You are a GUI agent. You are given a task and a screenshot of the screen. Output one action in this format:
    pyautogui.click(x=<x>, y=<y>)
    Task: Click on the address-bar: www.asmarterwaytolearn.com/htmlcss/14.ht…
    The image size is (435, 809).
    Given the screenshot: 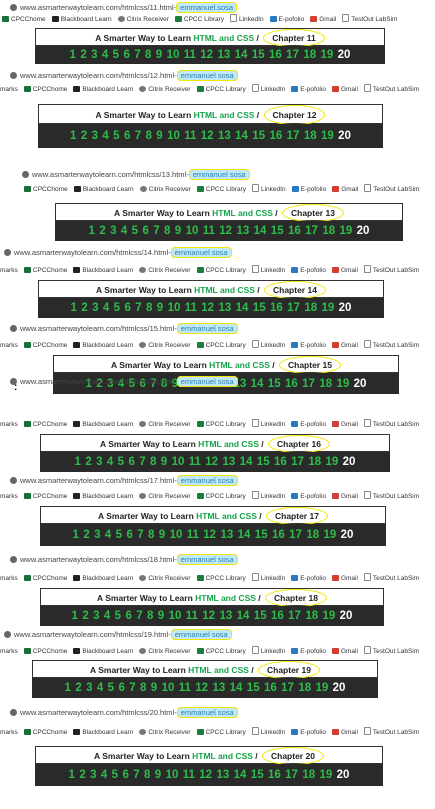 What is the action you would take?
    pyautogui.click(x=118, y=252)
    